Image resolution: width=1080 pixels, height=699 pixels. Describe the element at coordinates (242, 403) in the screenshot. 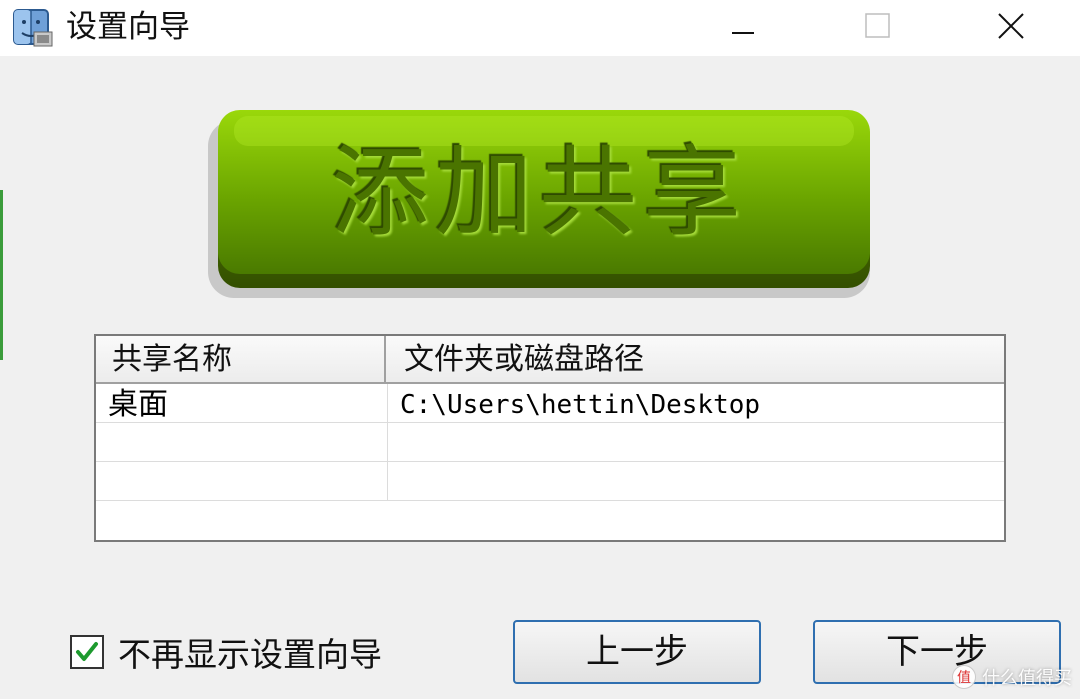

I see `share-name-cell: 桌面` at that location.